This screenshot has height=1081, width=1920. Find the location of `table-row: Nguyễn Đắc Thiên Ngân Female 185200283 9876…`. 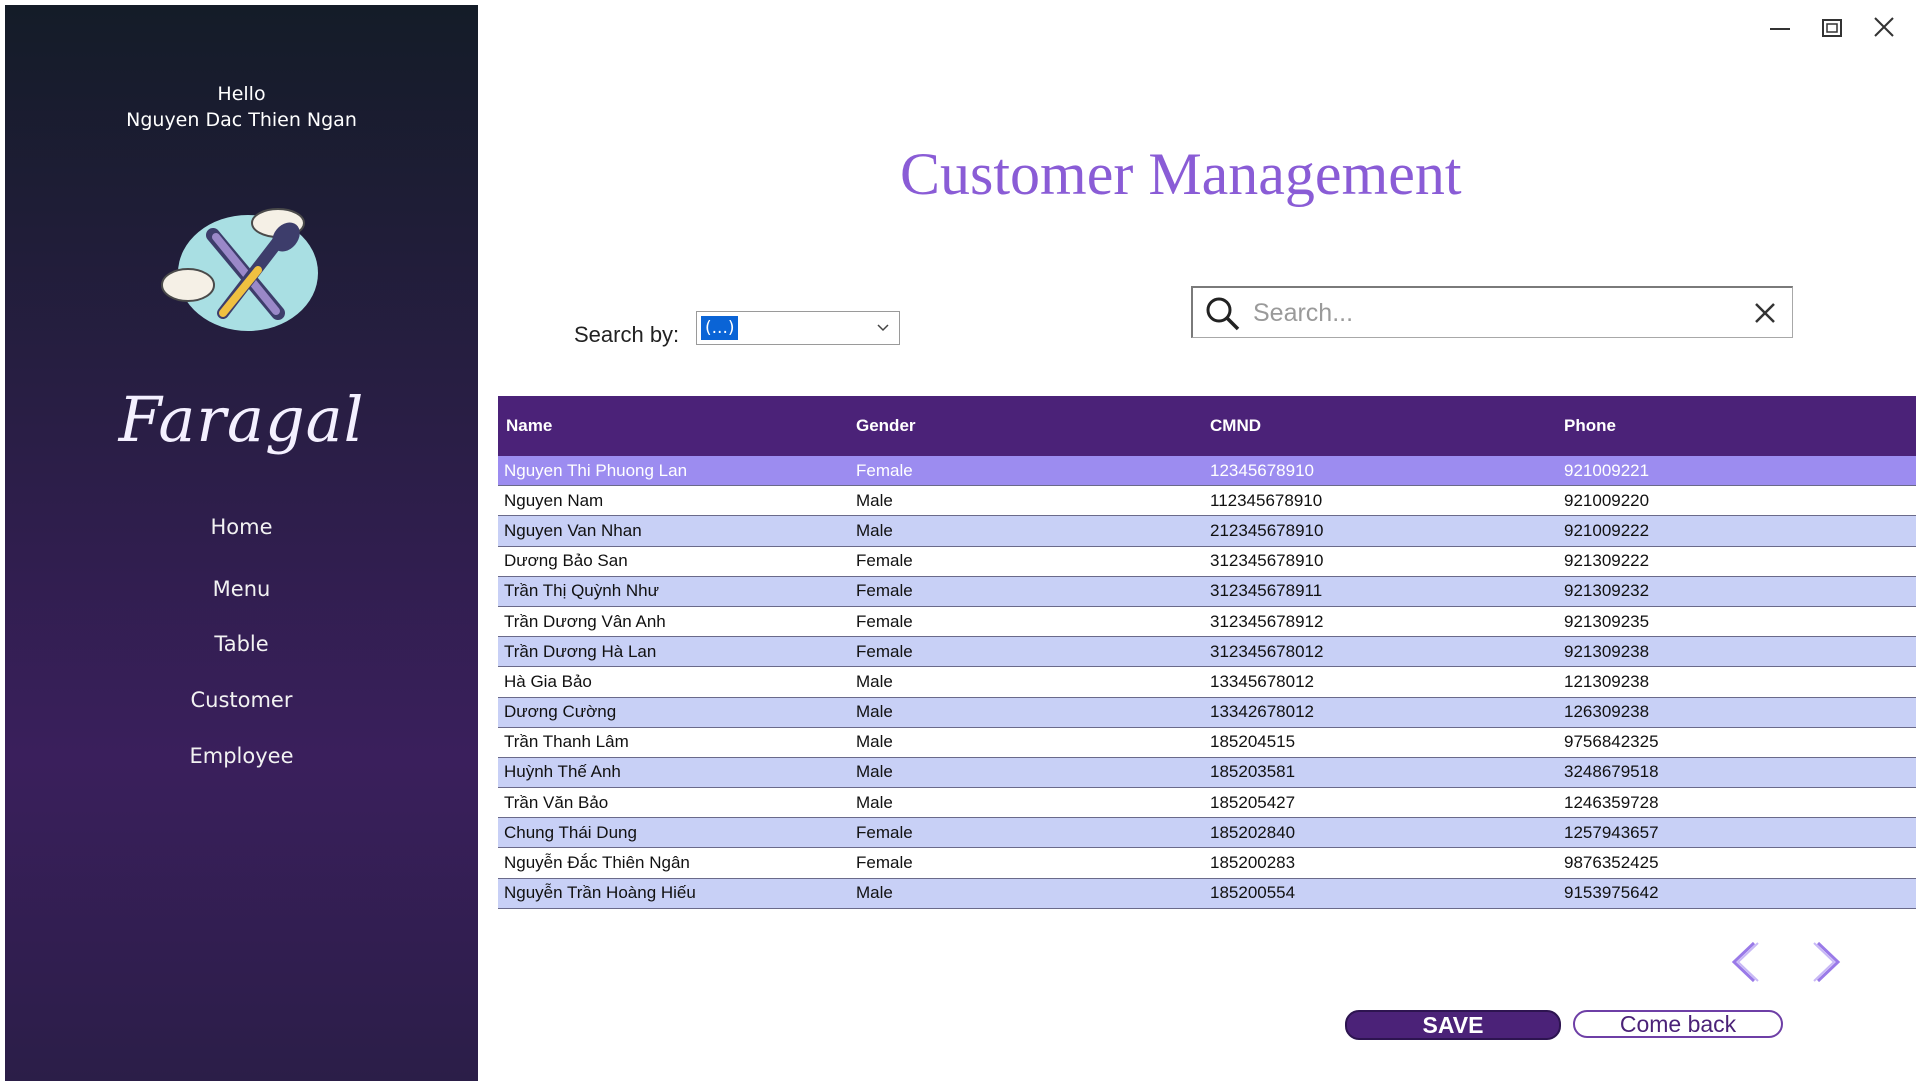

table-row: Nguyễn Đắc Thiên Ngân Female 185200283 9876… is located at coordinates (1207, 863).